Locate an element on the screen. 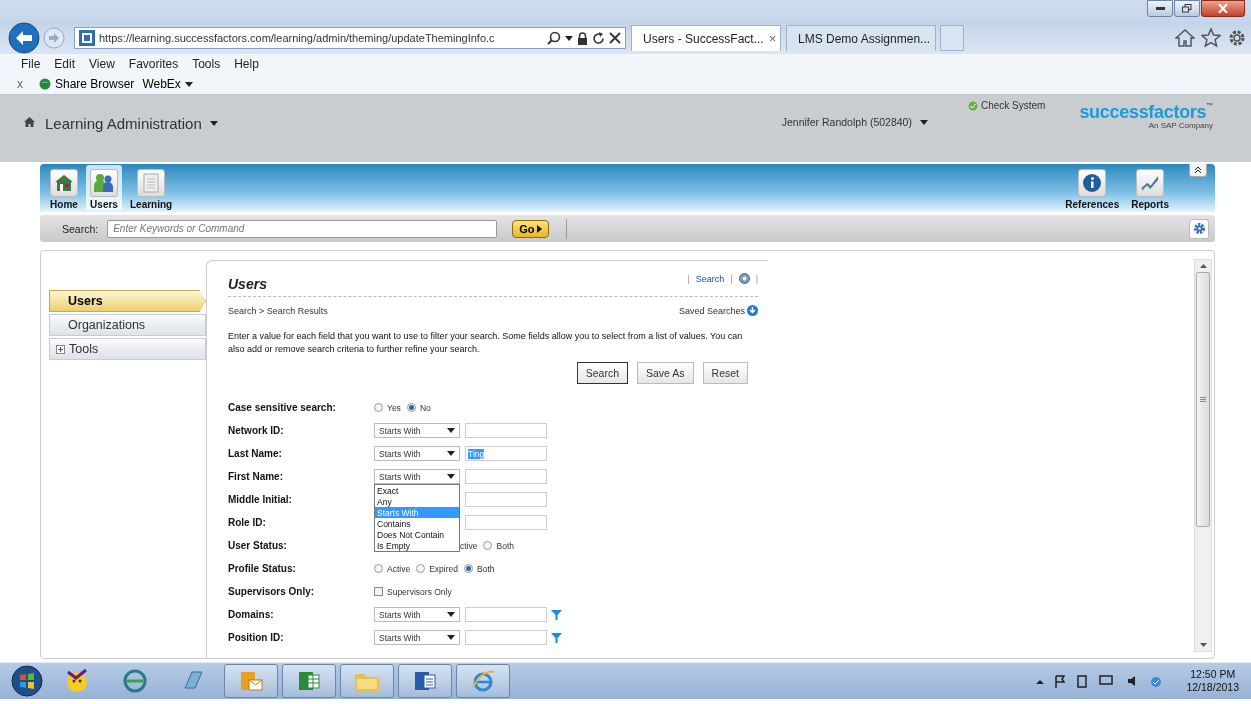 This screenshot has width=1251, height=704. user-menu: Jennifer Randolph (502840) is located at coordinates (854, 122).